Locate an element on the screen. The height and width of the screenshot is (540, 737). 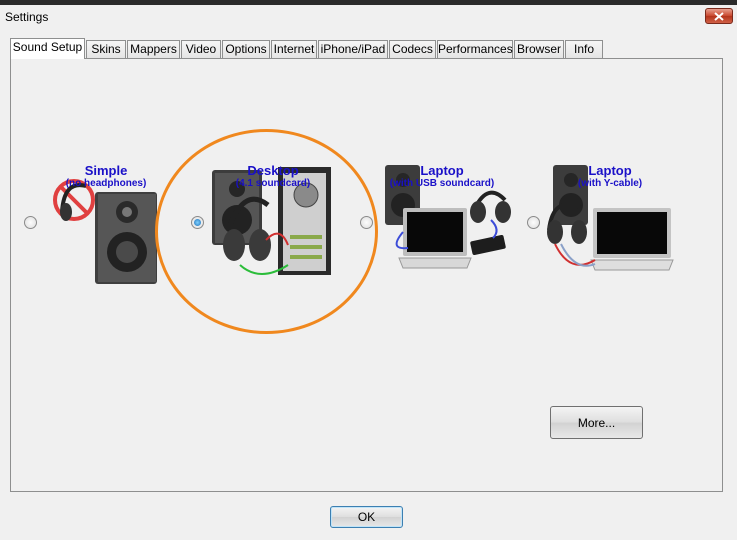
tab-label: Mappers is located at coordinates (153, 49).